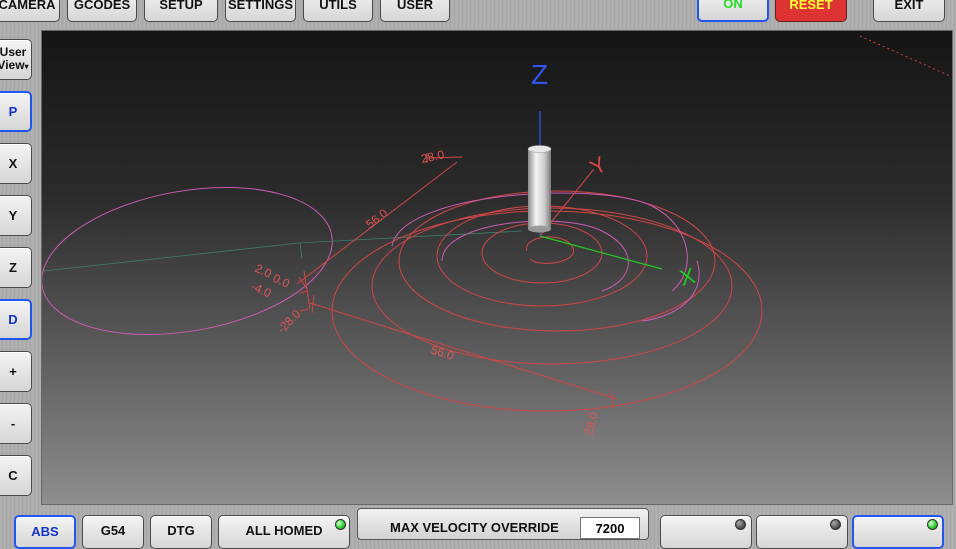 Image resolution: width=956 pixels, height=549 pixels. I want to click on all-homed-button: ALL HOMED, so click(284, 532).